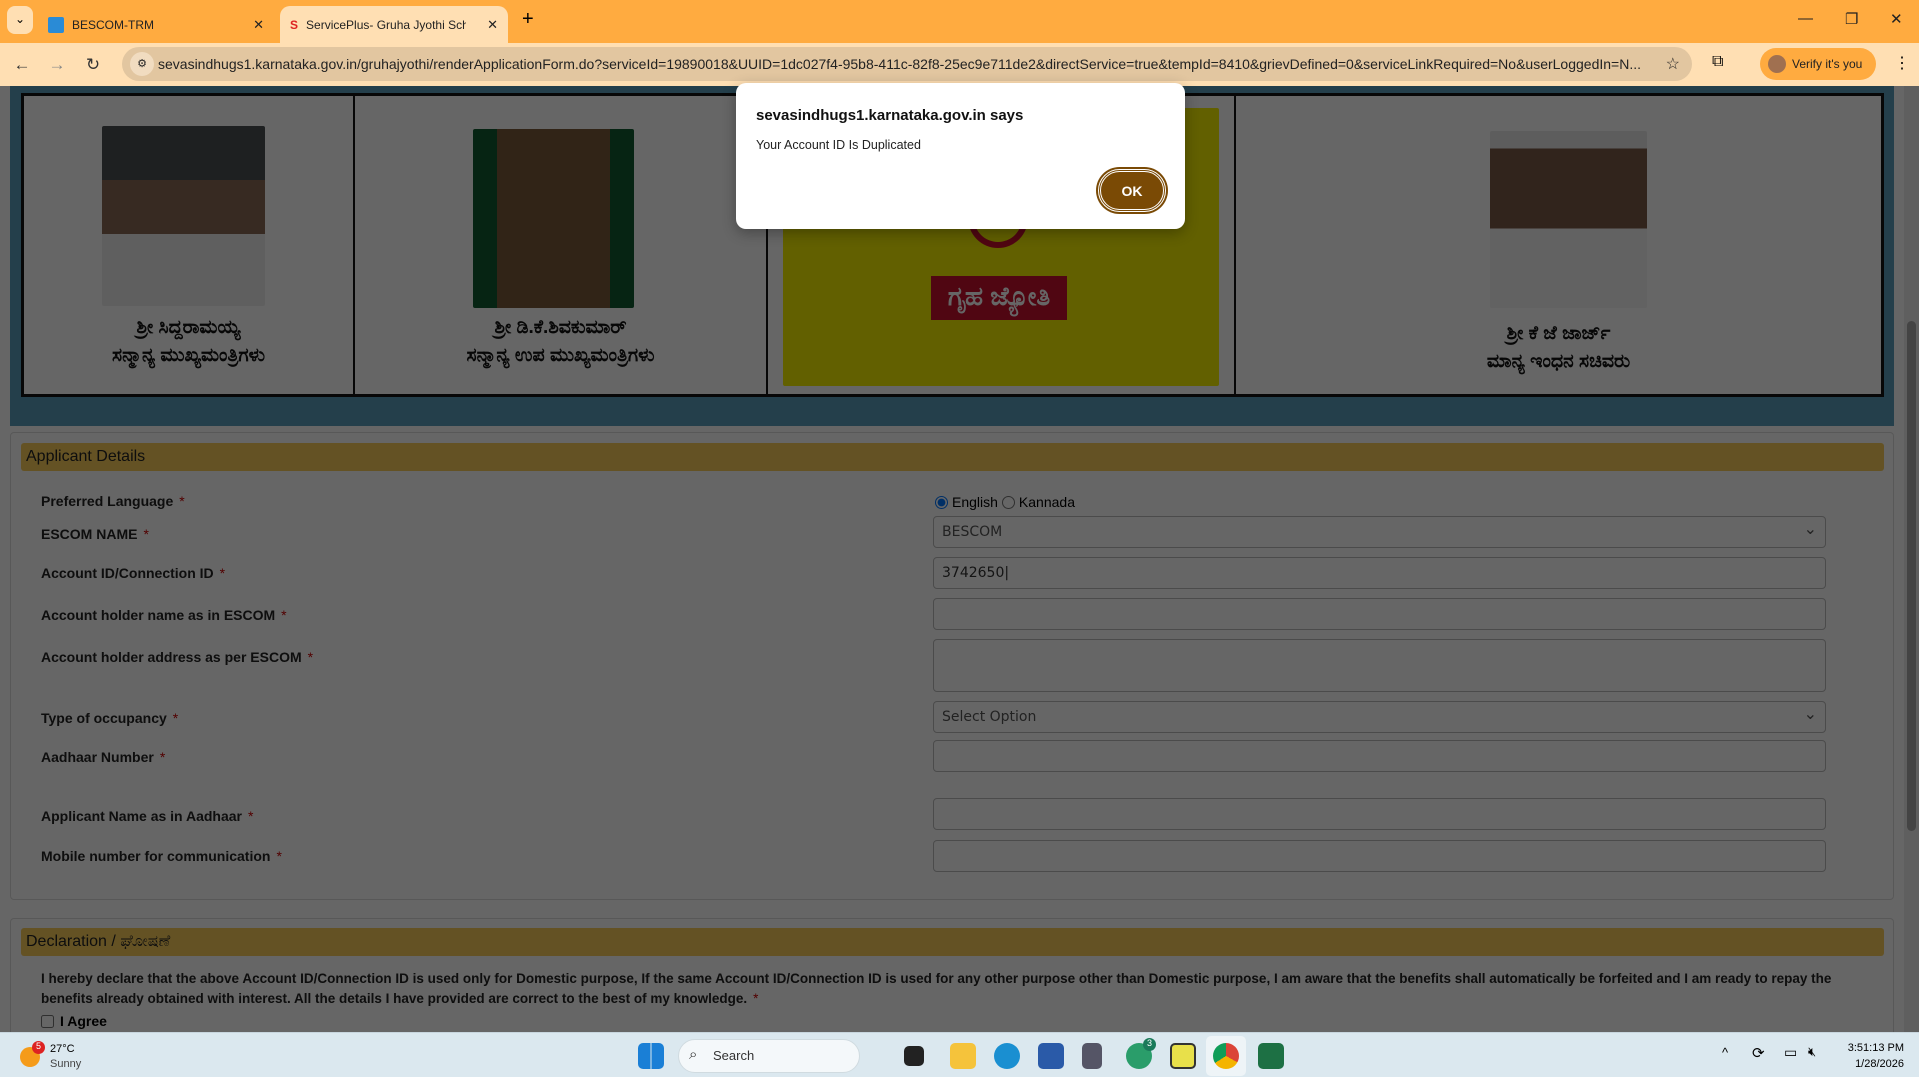 This screenshot has width=1919, height=1077. Describe the element at coordinates (528, 19) in the screenshot. I see `new-tab-button: +` at that location.